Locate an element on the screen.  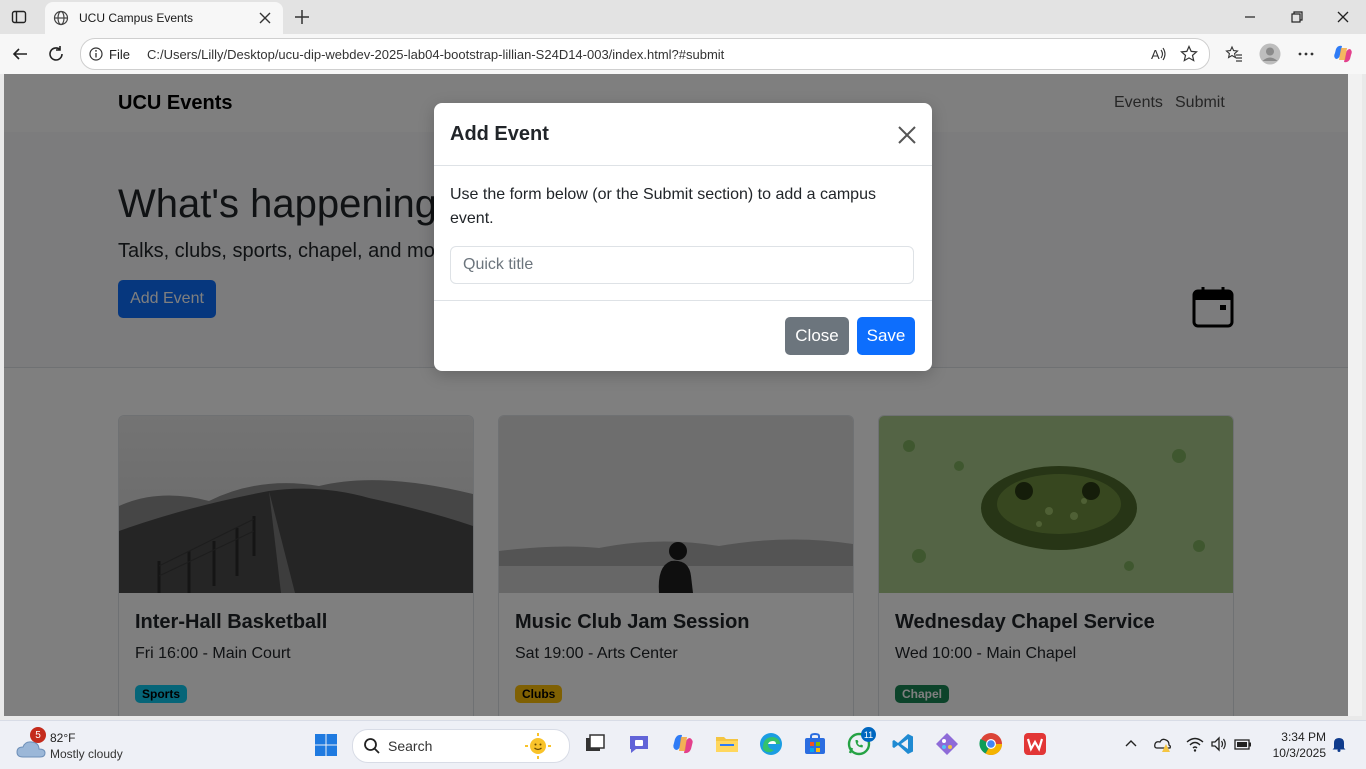
microsoft-store-icon is located at coordinates (815, 744).